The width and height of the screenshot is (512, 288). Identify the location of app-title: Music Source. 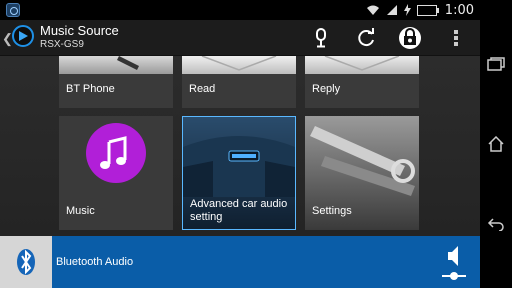
(79, 30).